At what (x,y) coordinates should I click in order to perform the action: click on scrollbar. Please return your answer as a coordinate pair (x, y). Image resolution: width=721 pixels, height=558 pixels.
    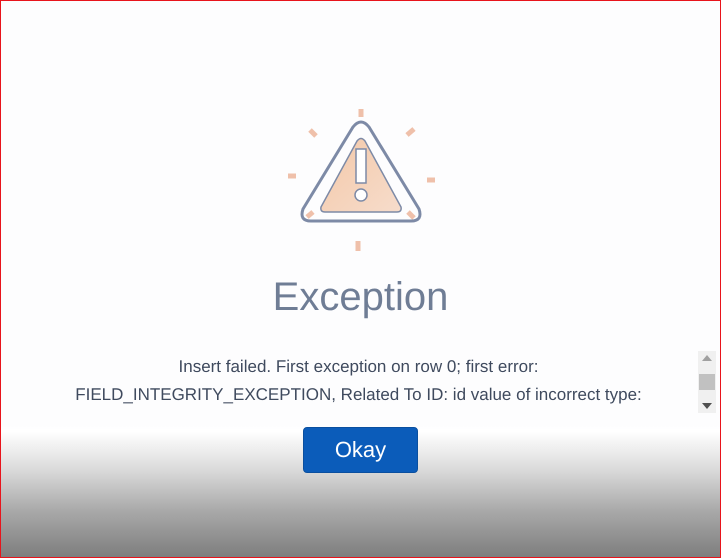
    Looking at the image, I should click on (707, 382).